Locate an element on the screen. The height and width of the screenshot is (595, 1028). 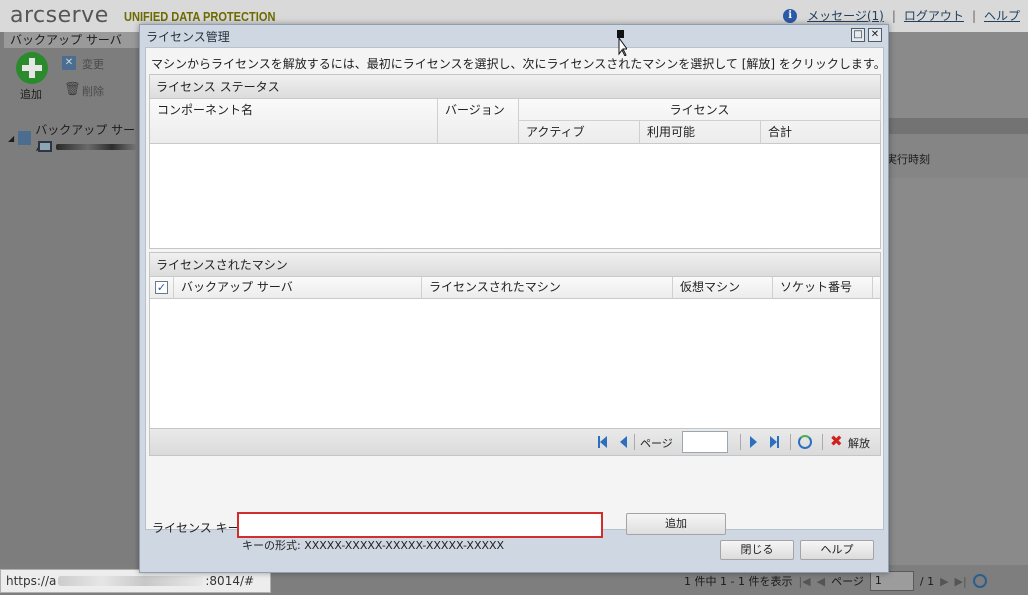
tree-node-server is located at coordinates (87, 146).